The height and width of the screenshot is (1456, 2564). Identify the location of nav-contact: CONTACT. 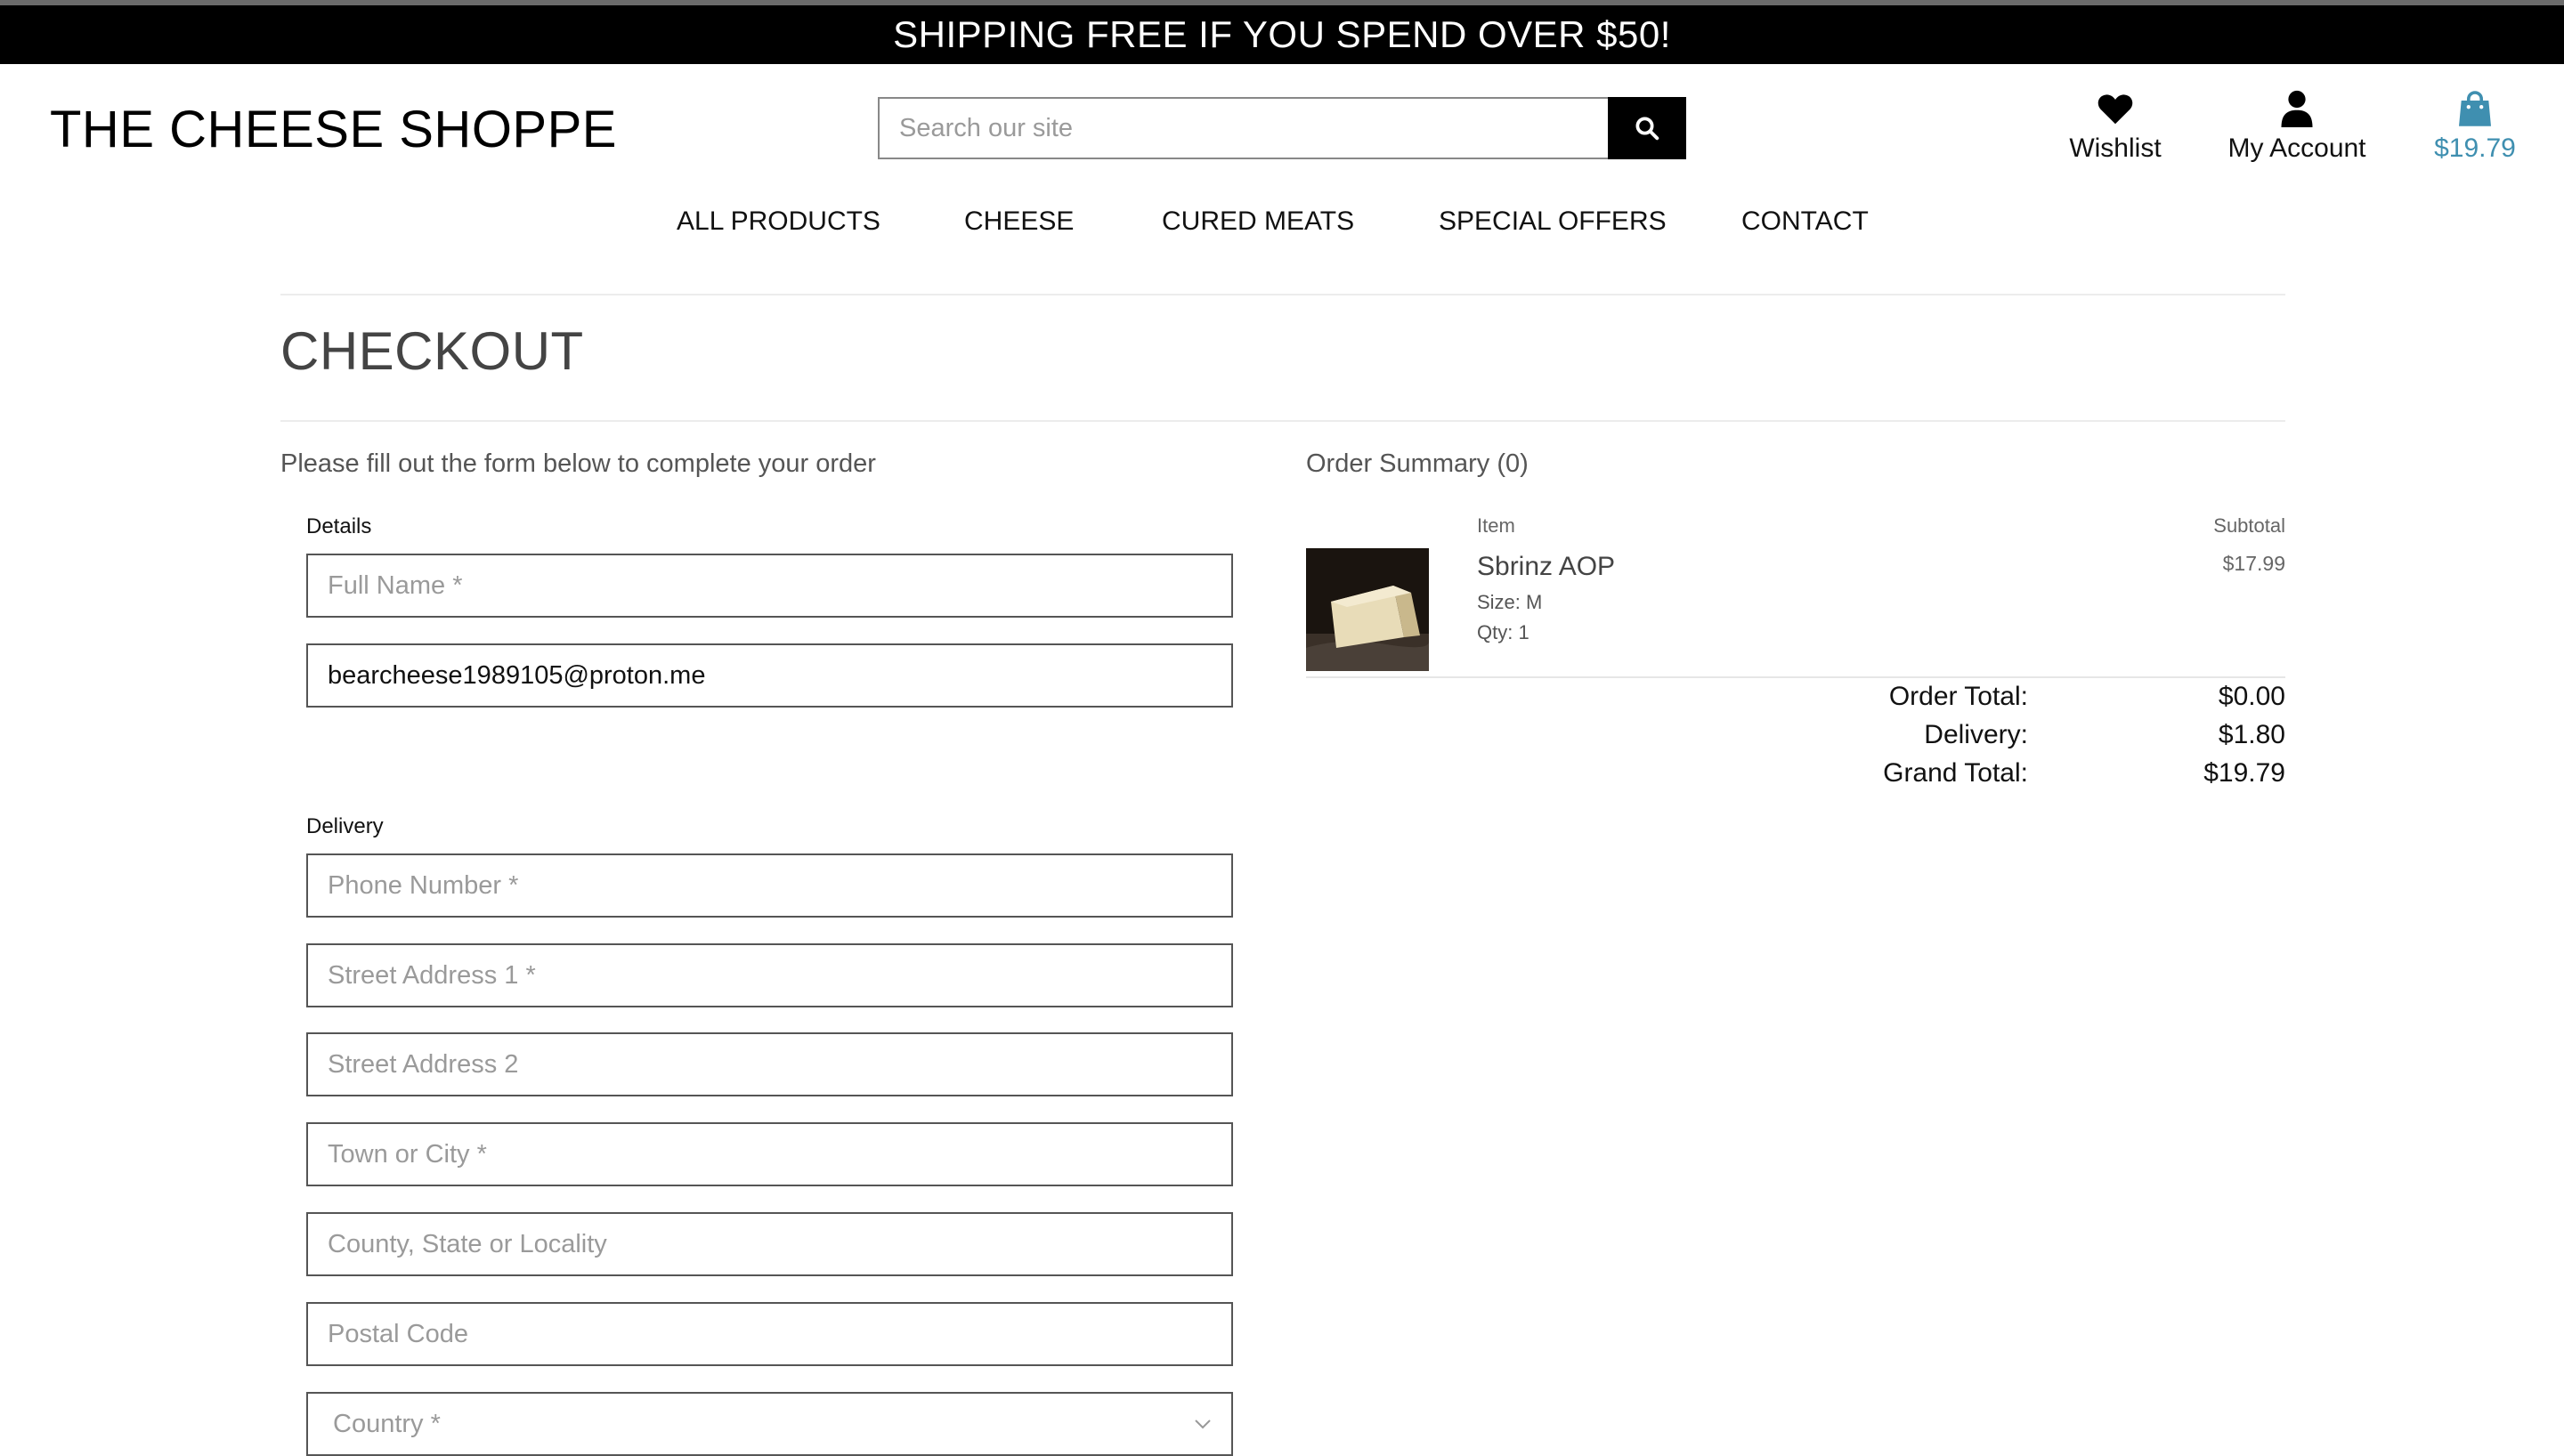
(1805, 221).